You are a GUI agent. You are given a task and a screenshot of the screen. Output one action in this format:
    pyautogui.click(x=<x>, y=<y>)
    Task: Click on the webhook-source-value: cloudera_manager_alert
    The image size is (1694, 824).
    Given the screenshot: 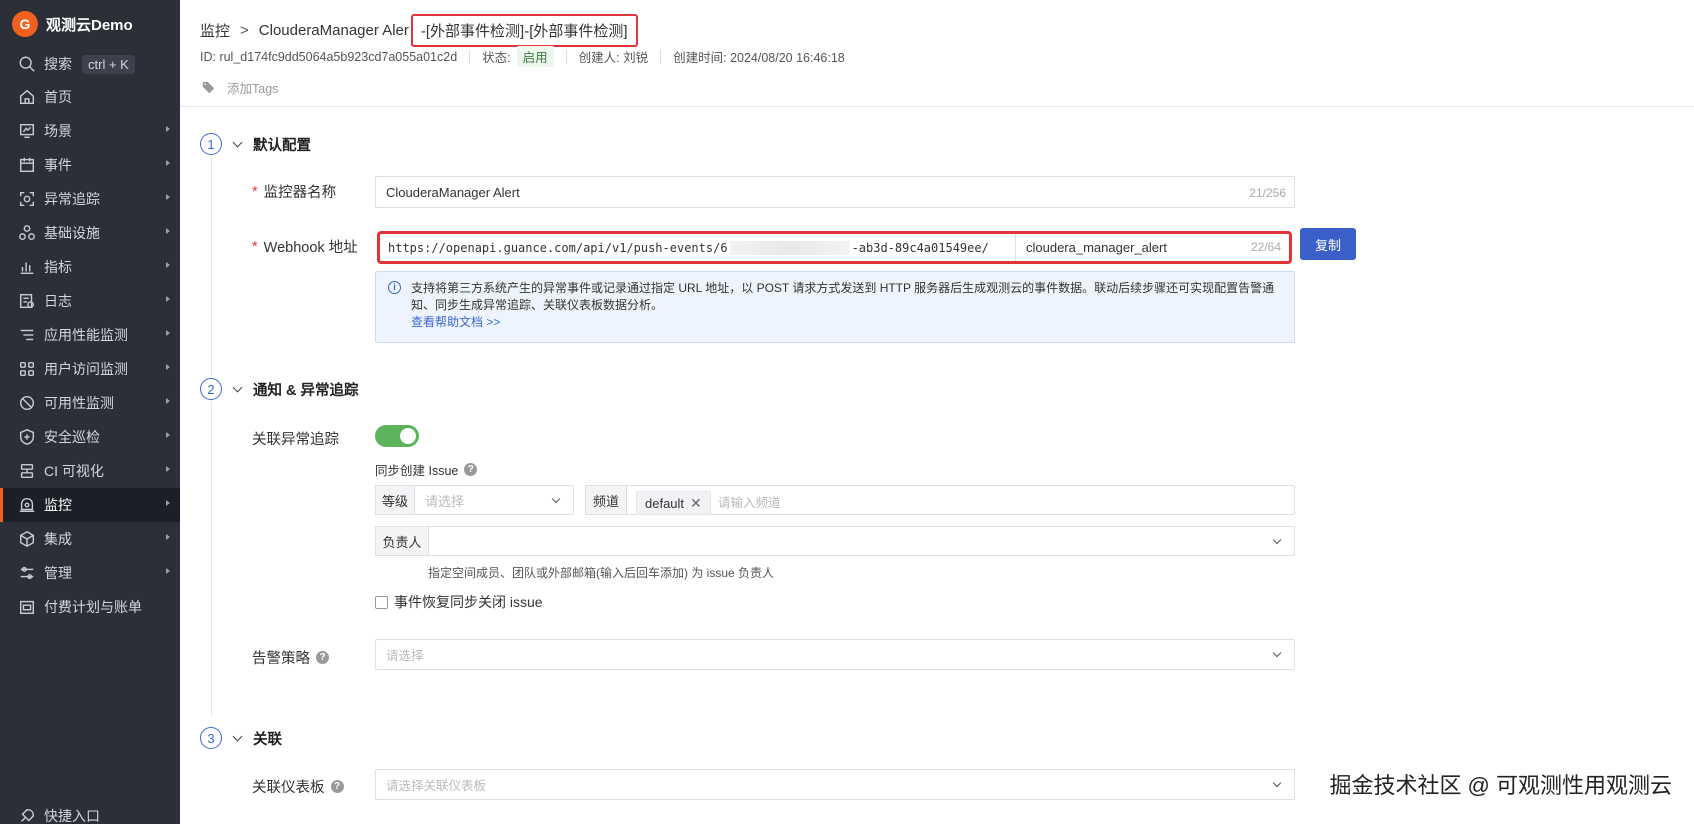 What is the action you would take?
    pyautogui.click(x=1096, y=247)
    